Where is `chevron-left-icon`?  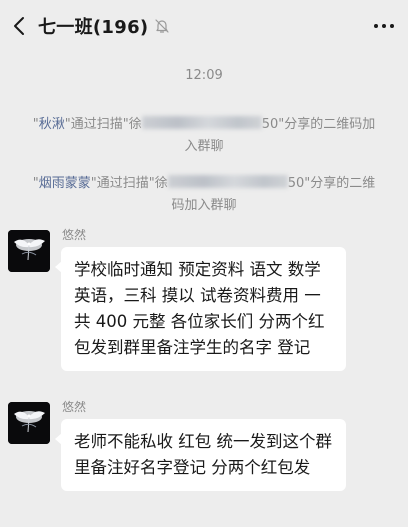
chevron-left-icon is located at coordinates (19, 26).